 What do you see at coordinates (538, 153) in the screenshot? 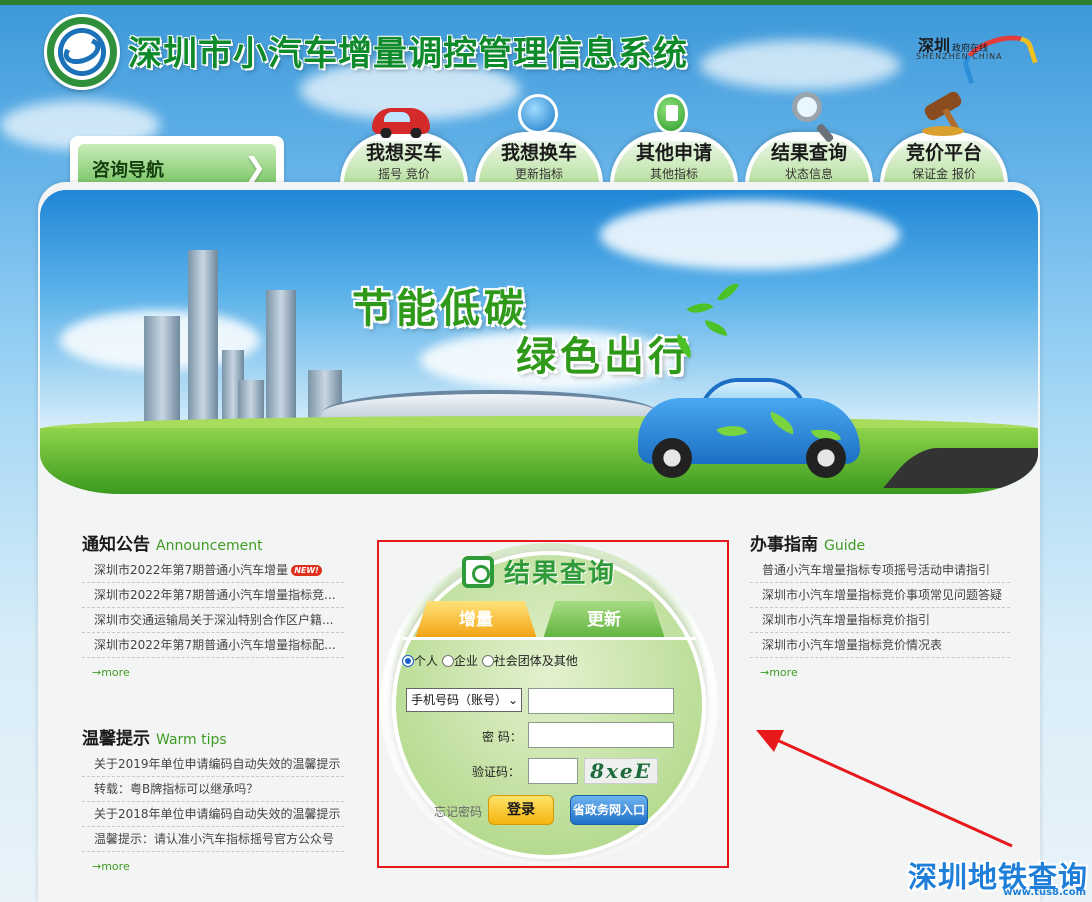
I see `tab-title: 我想换车` at bounding box center [538, 153].